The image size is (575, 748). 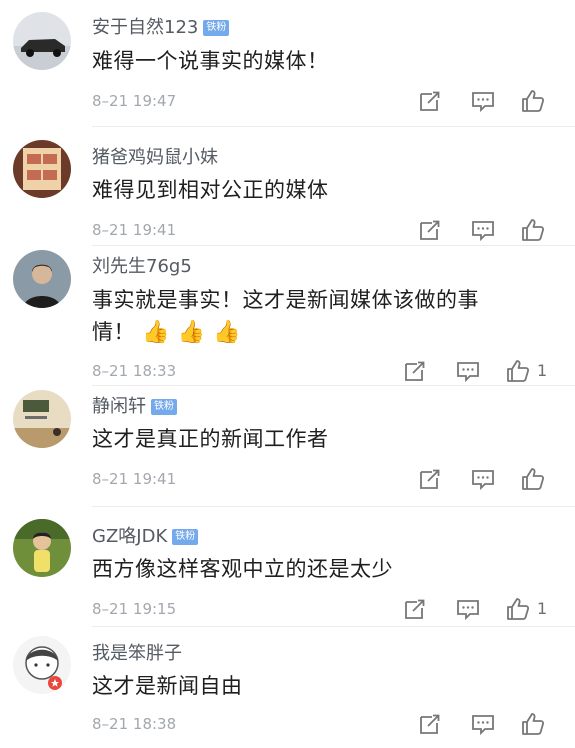 What do you see at coordinates (134, 371) in the screenshot?
I see `timestamp: 8–21 18:33` at bounding box center [134, 371].